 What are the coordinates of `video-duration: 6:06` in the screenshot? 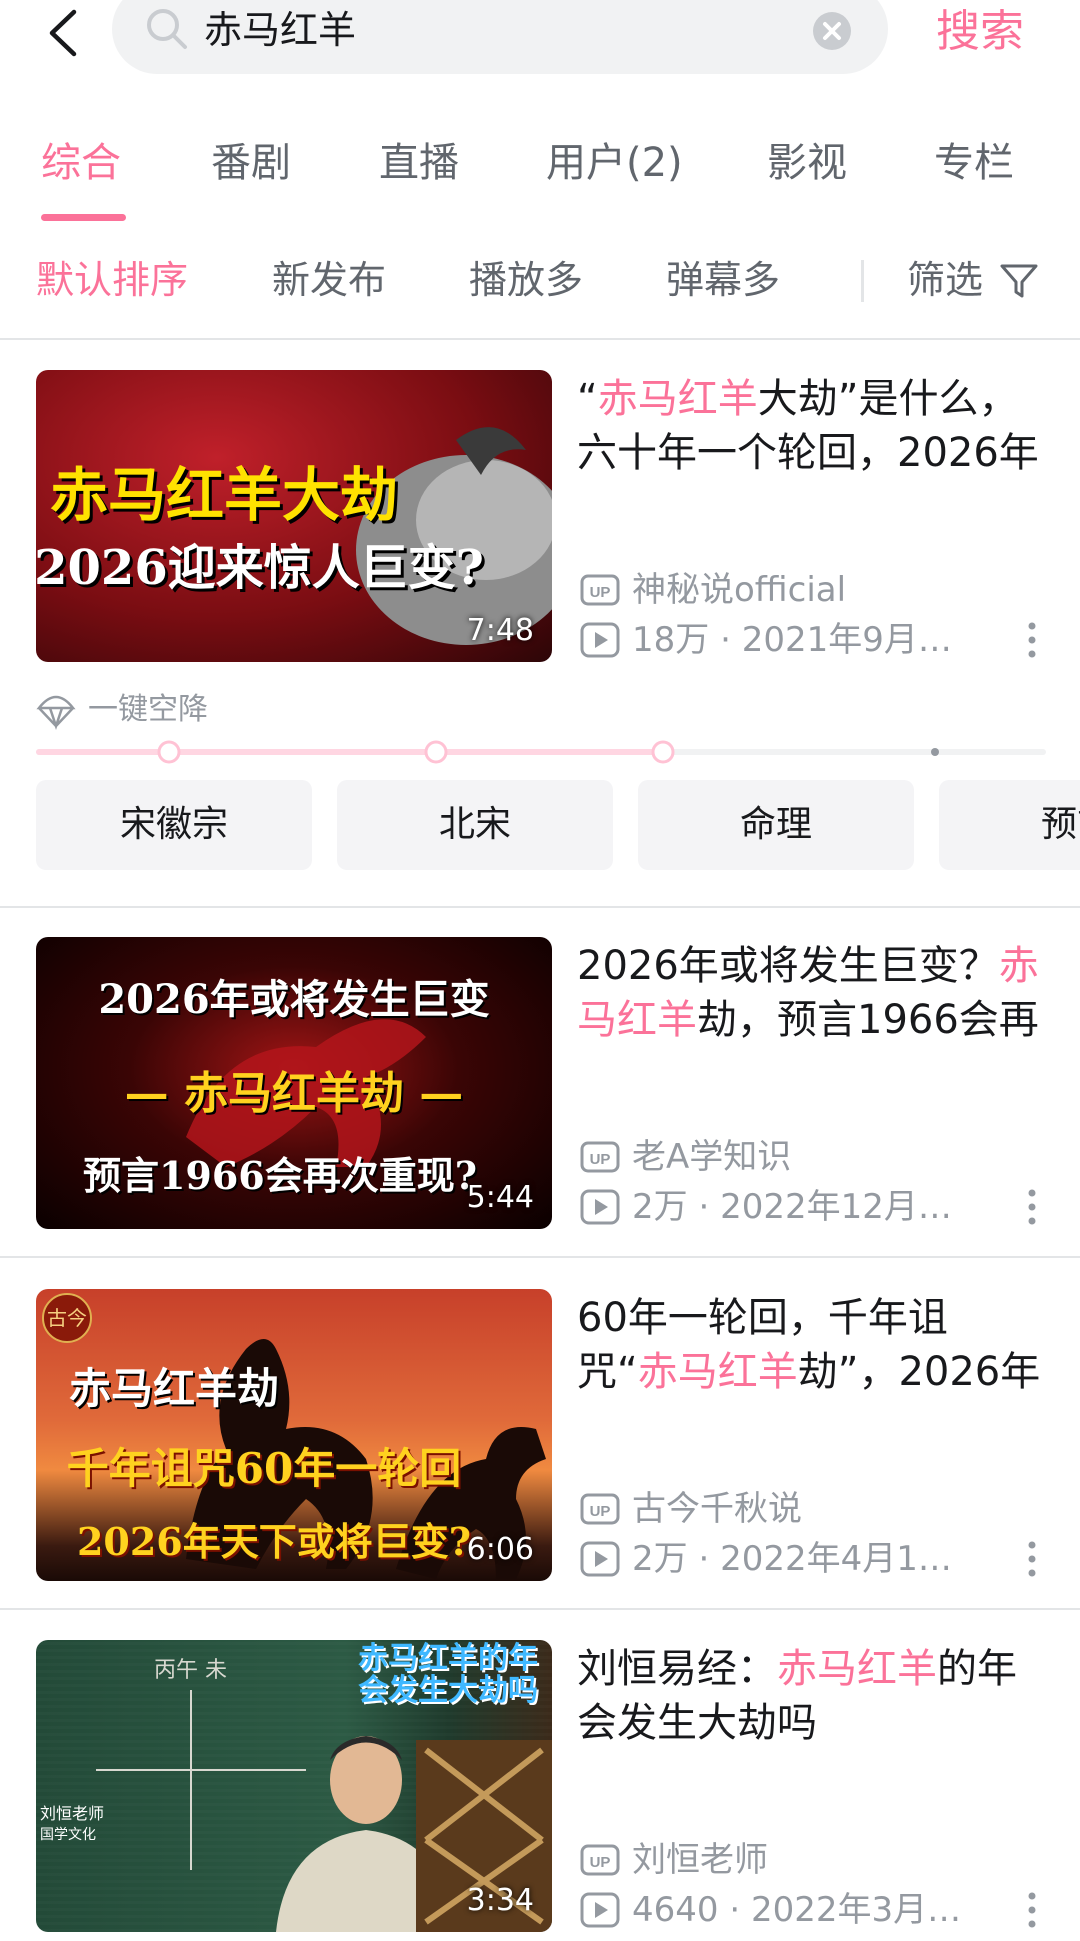 It's located at (500, 1549).